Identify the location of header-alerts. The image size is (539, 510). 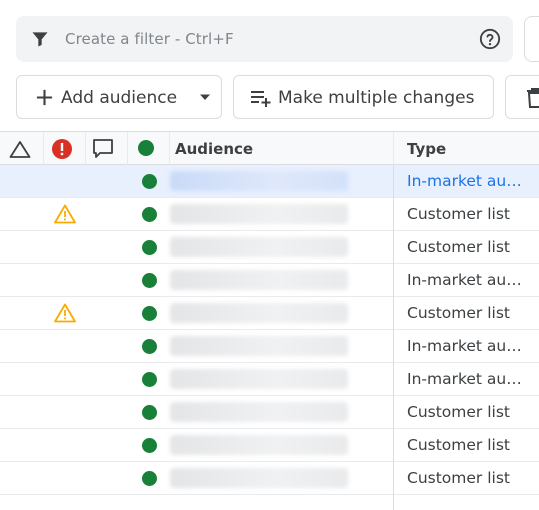
(22, 148).